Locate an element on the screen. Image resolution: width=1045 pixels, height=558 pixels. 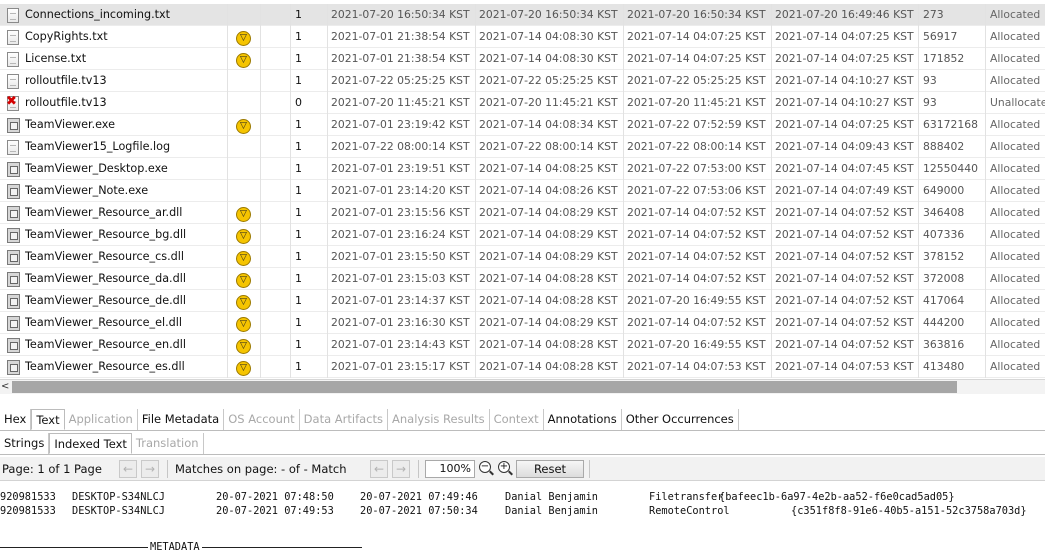
modified-time-cell: 2021-07-01 23:15:03 KST is located at coordinates (401, 279).